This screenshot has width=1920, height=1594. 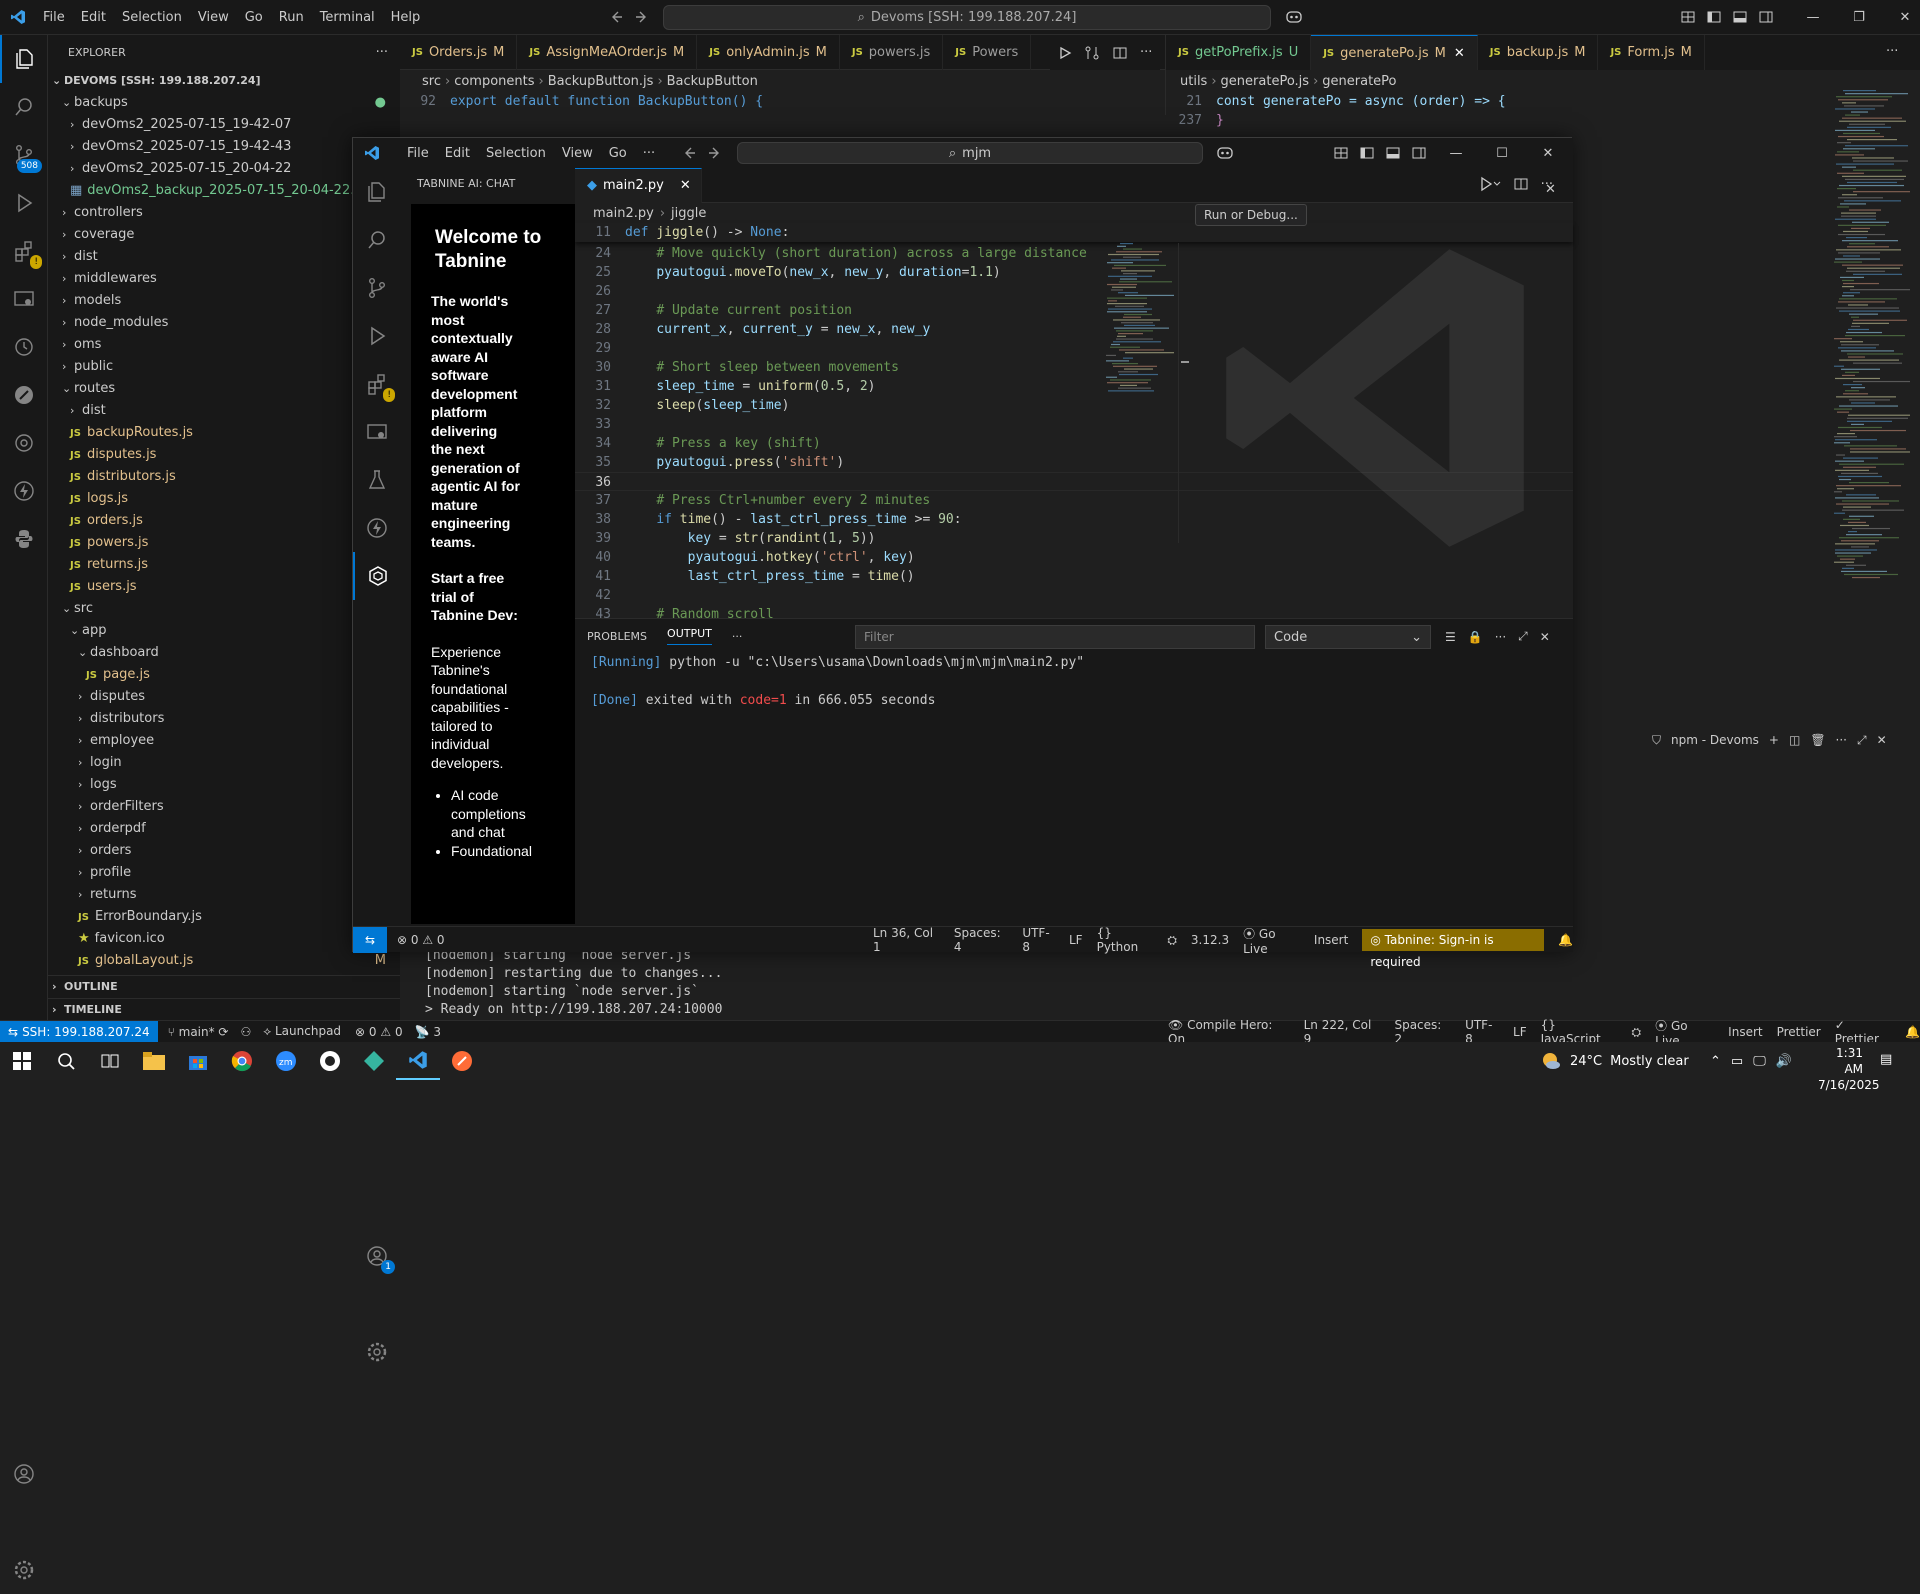 What do you see at coordinates (1183, 393) in the screenshot?
I see `scrollbar` at bounding box center [1183, 393].